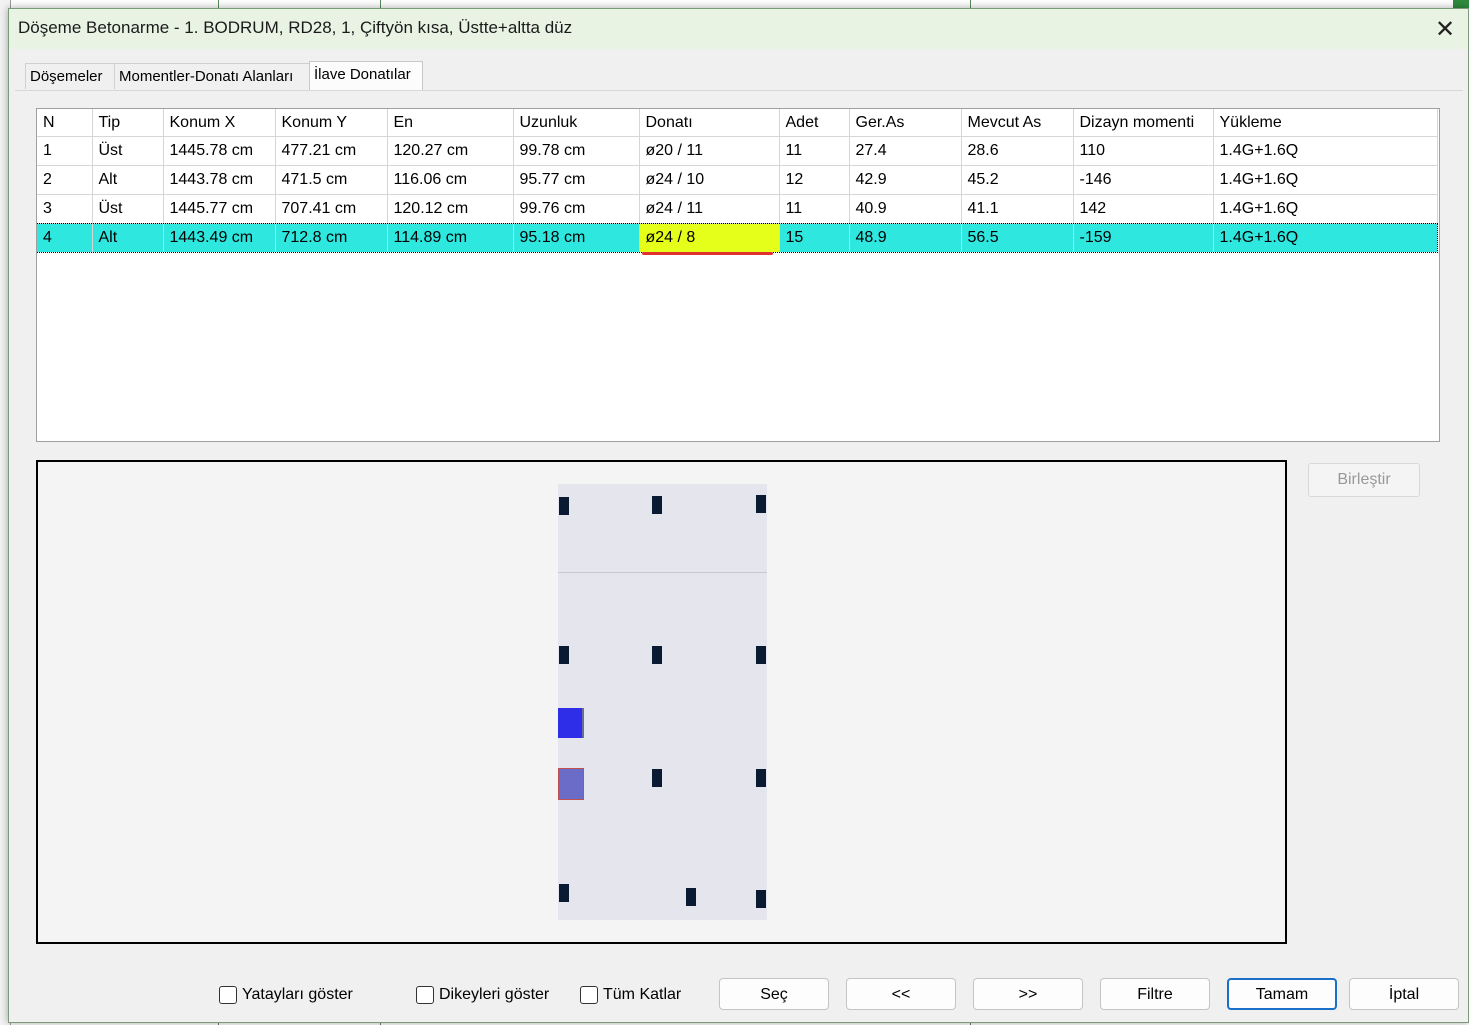 This screenshot has height=1025, width=1469. I want to click on table-cell: 15, so click(814, 237).